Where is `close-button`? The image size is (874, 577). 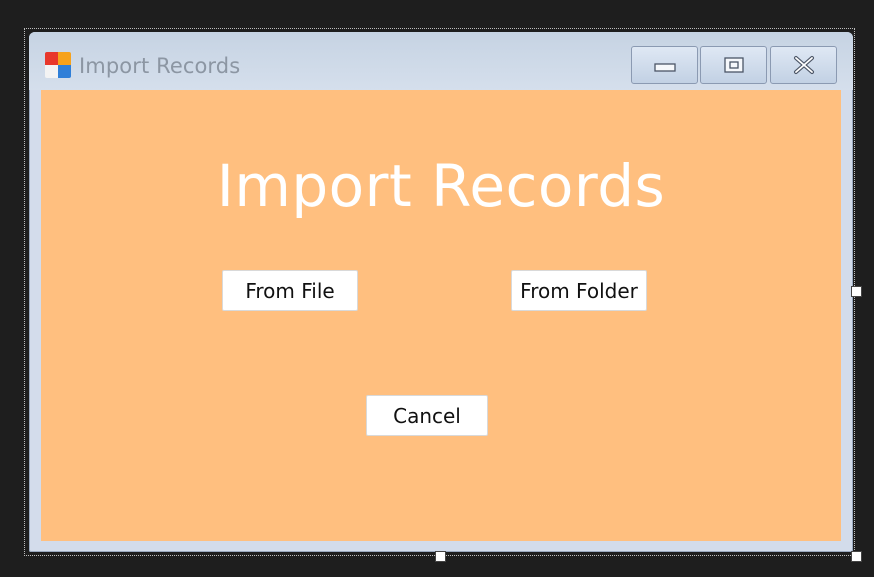
close-button is located at coordinates (803, 65).